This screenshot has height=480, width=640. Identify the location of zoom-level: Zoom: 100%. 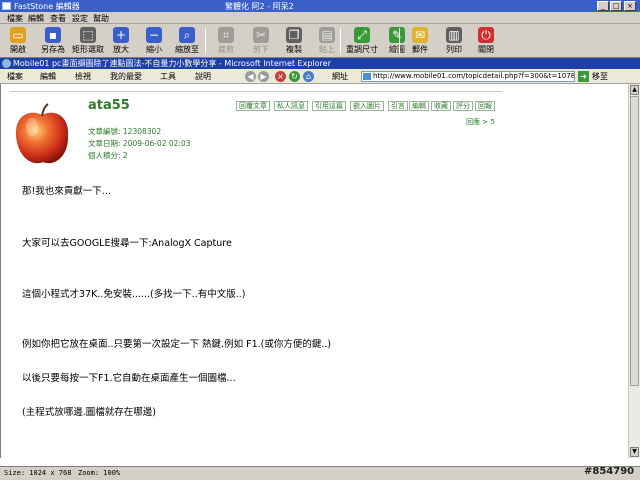
(99, 473).